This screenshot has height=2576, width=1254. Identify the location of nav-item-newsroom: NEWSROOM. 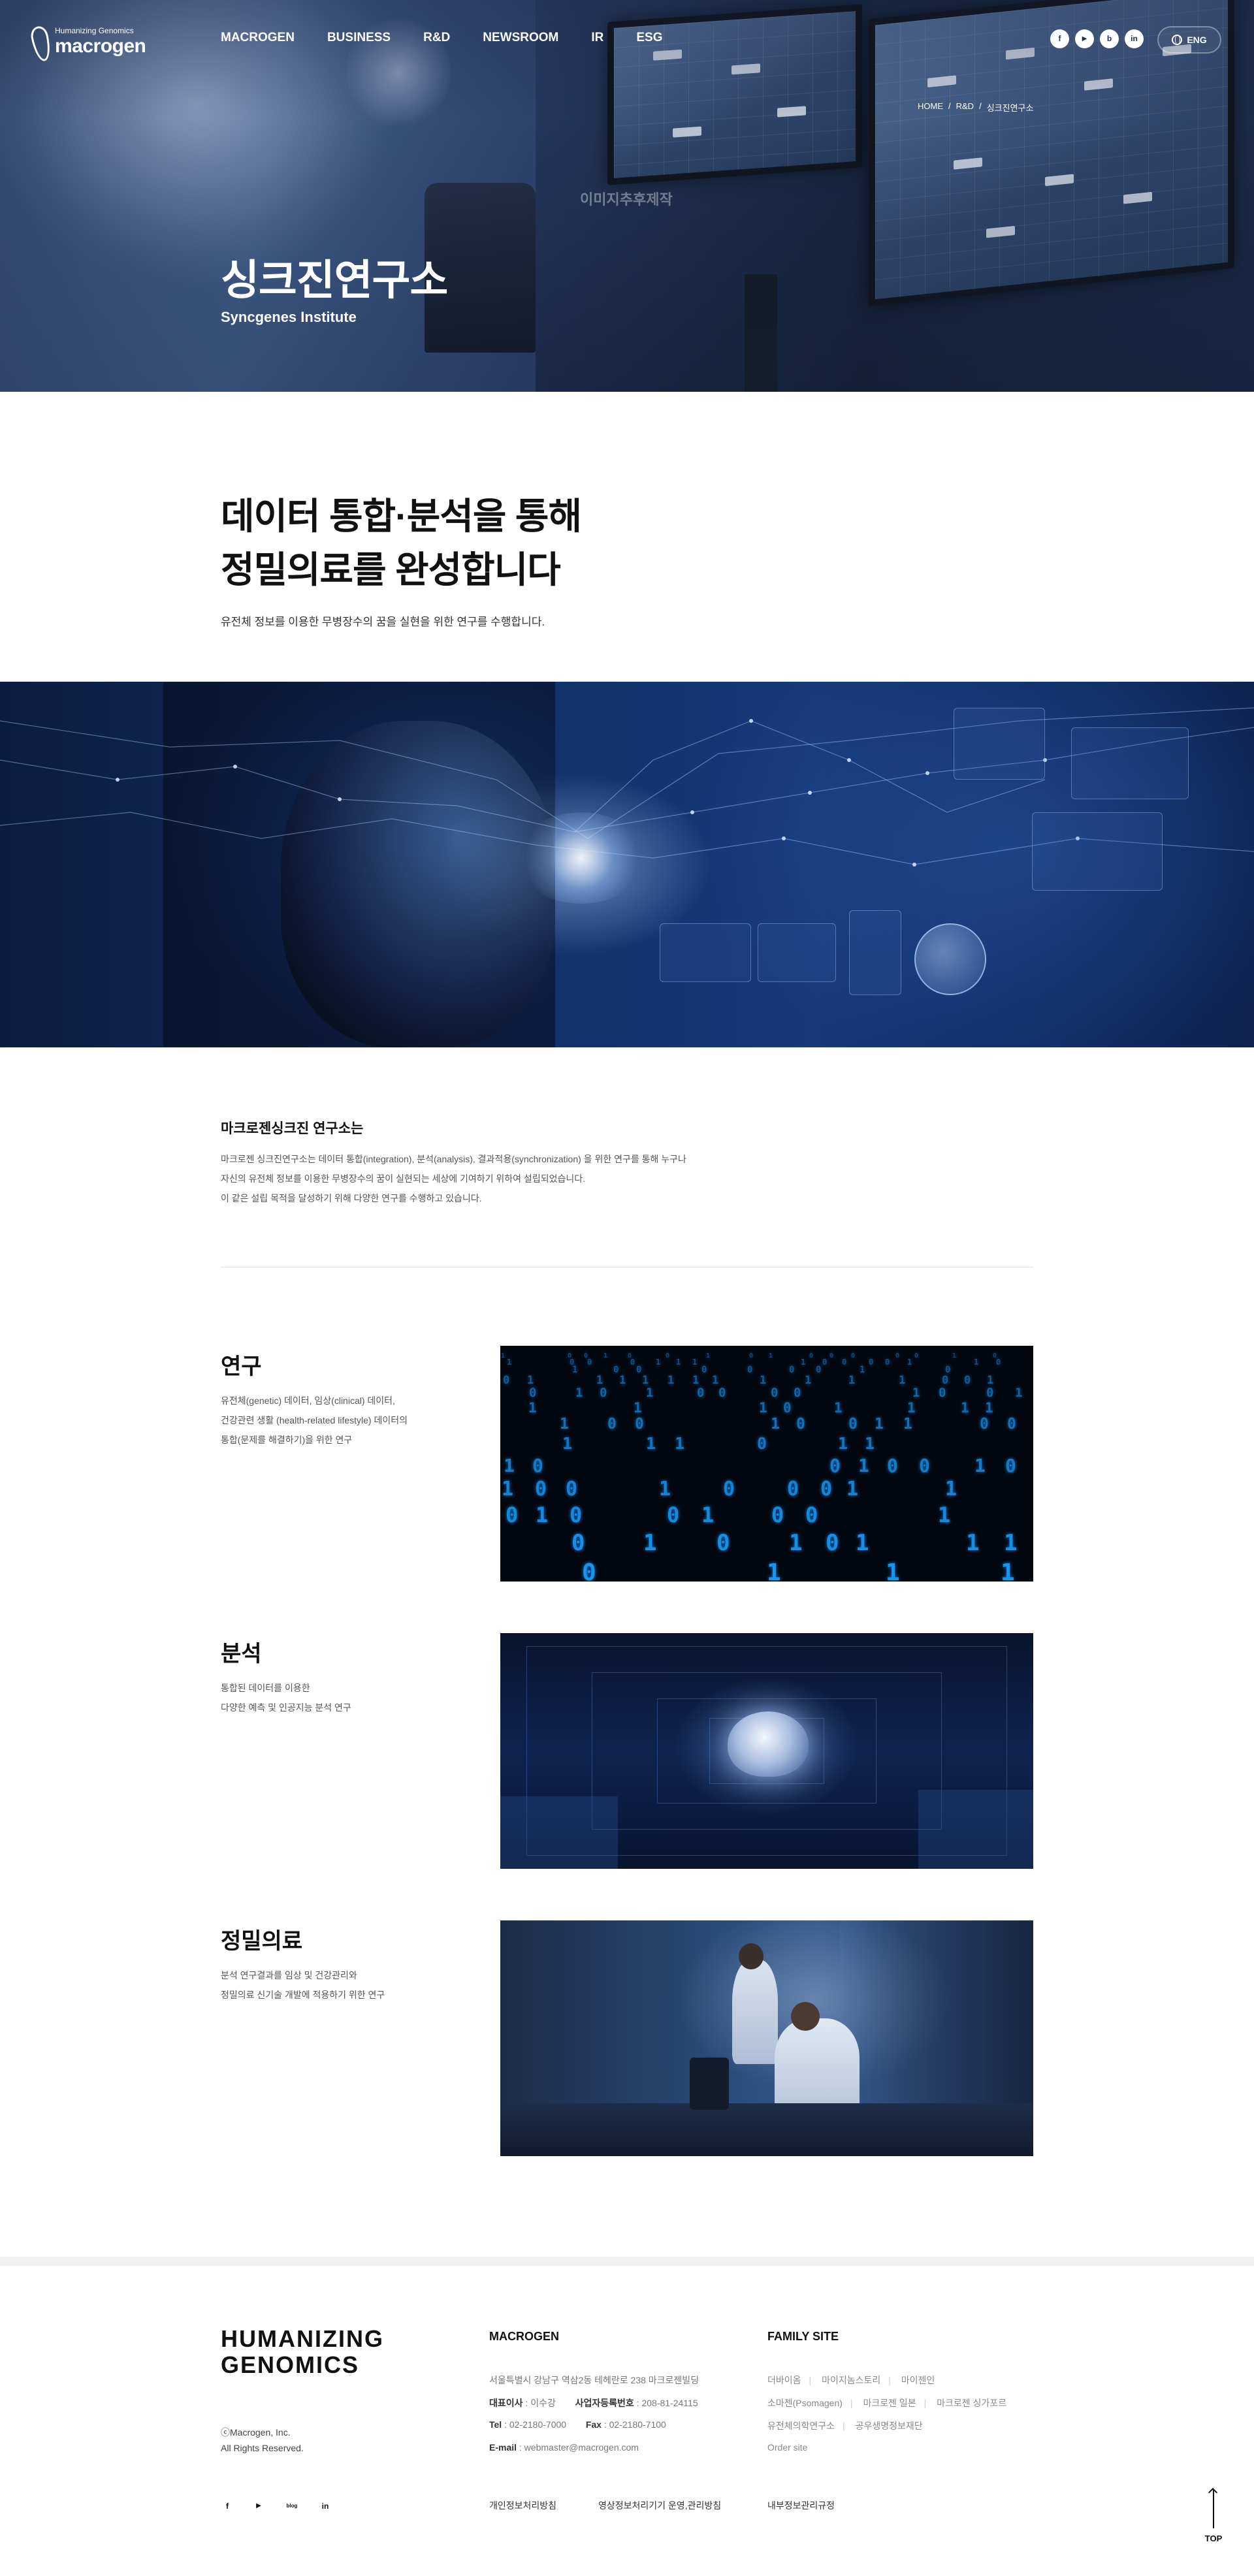
(520, 38).